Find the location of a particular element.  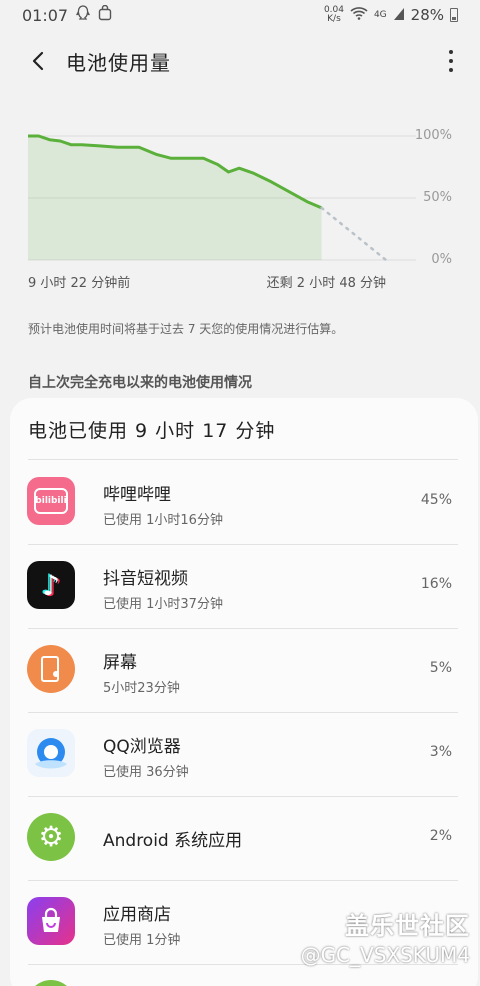

app-usage: 已使用 1分钟 is located at coordinates (142, 940).